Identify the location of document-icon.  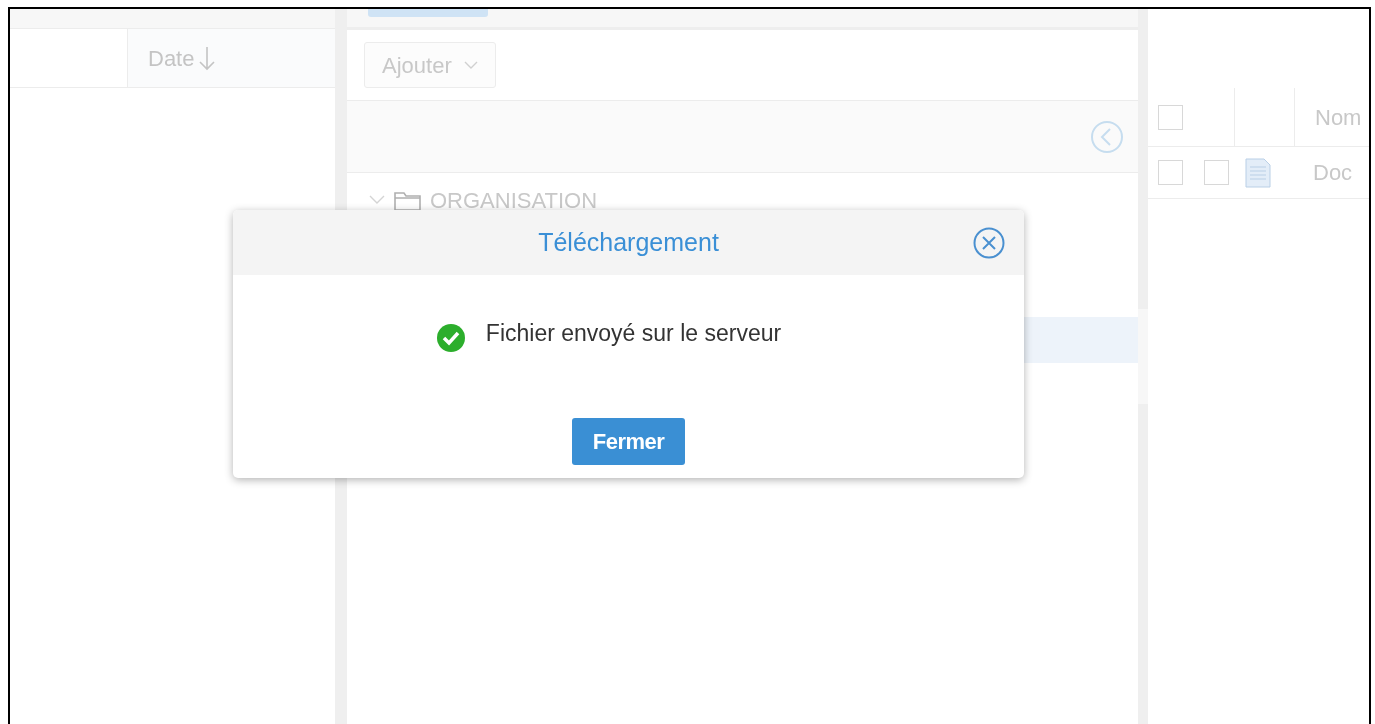
(1258, 172).